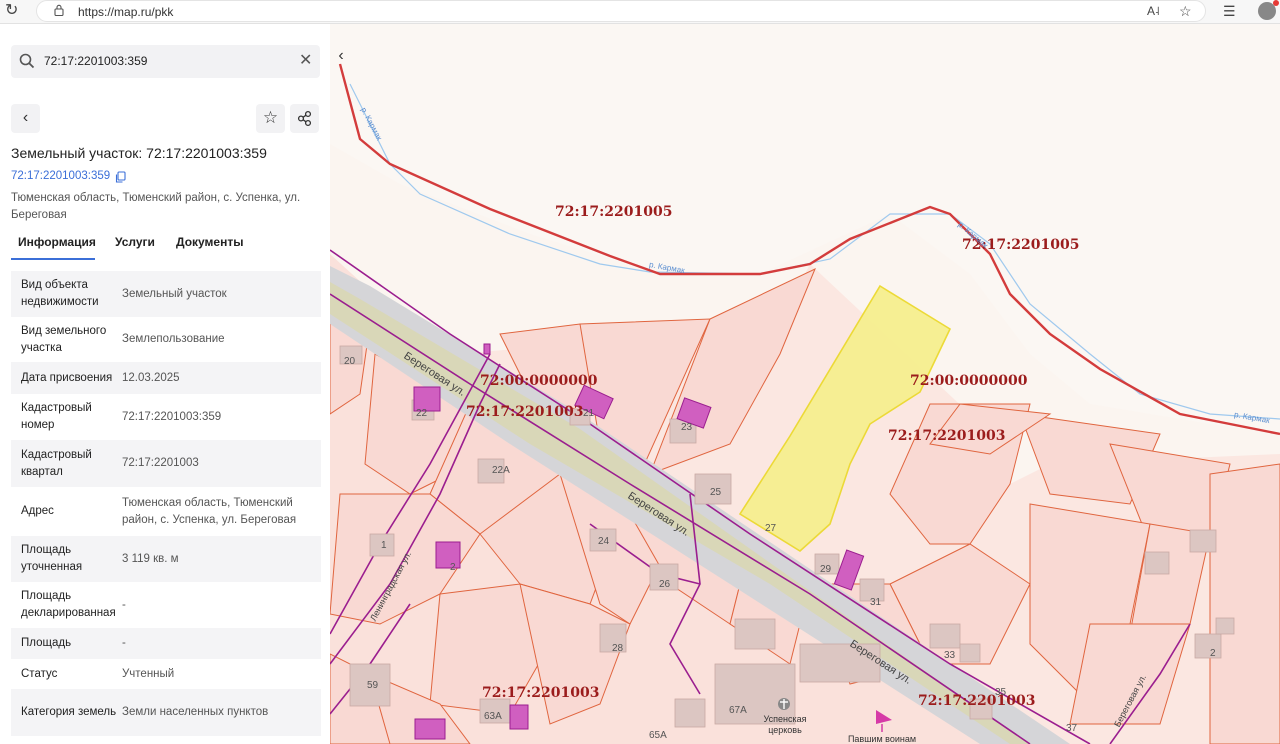 This screenshot has width=1280, height=744. I want to click on url-text: https://map.ru/pkk, so click(126, 12).